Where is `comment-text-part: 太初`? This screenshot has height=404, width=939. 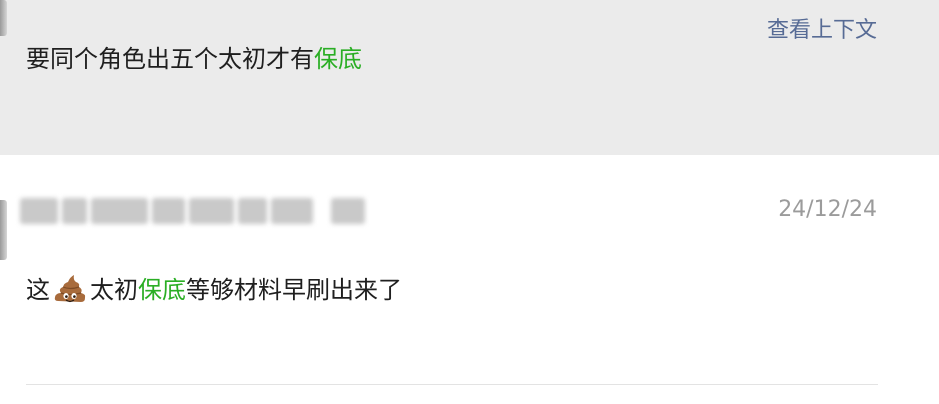 comment-text-part: 太初 is located at coordinates (114, 290).